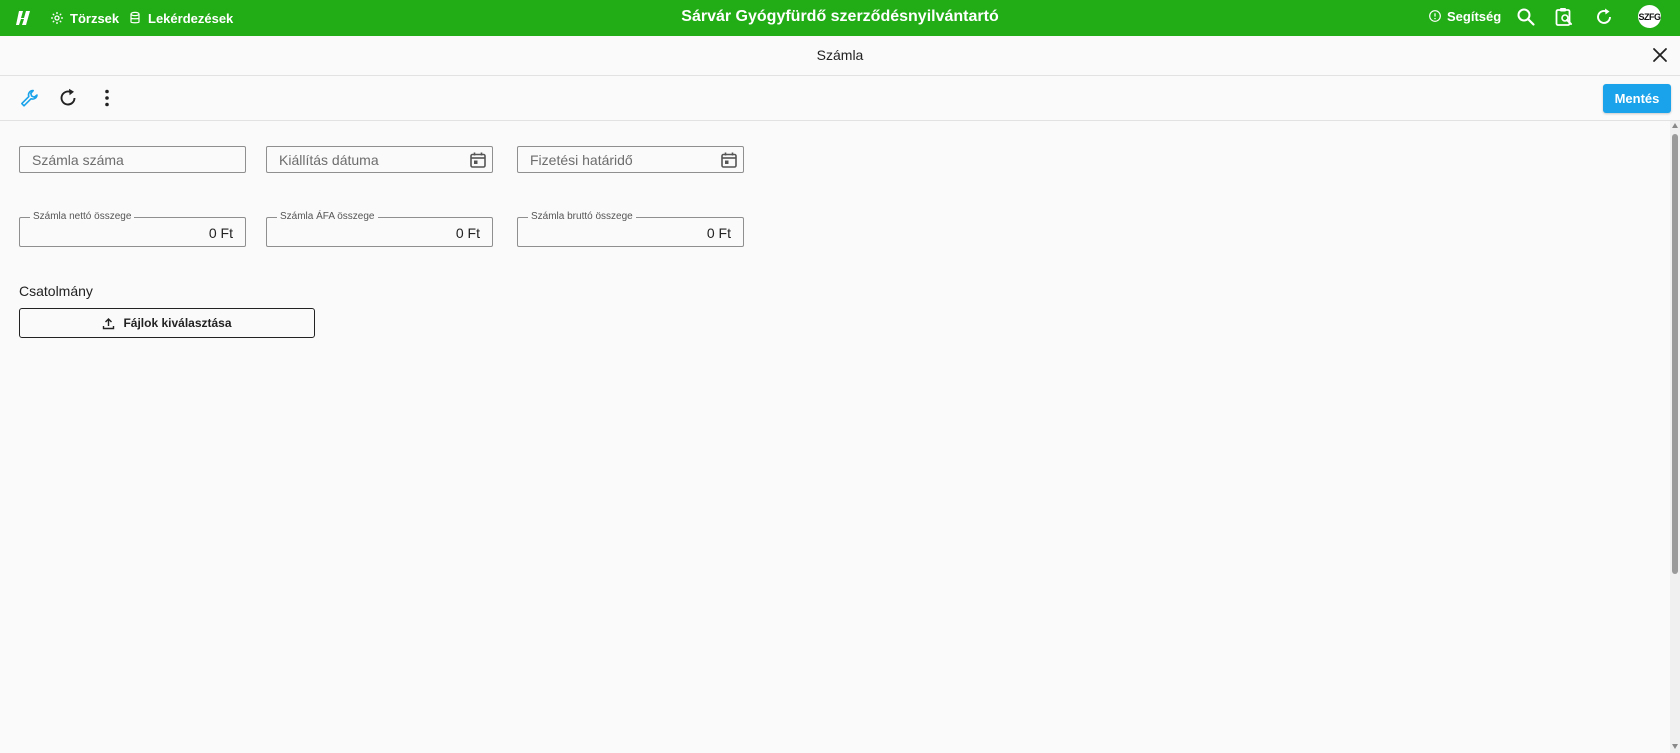 The height and width of the screenshot is (753, 1680). Describe the element at coordinates (1604, 17) in the screenshot. I see `refresh-icon` at that location.